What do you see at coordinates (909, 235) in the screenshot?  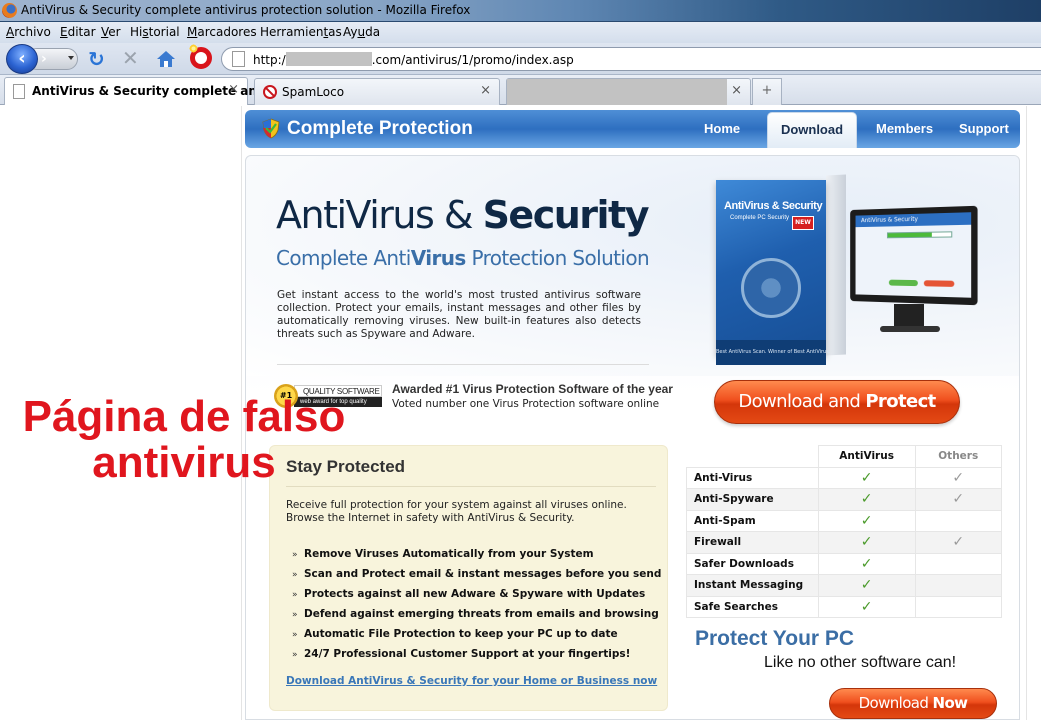 I see `scan-progress-fill` at bounding box center [909, 235].